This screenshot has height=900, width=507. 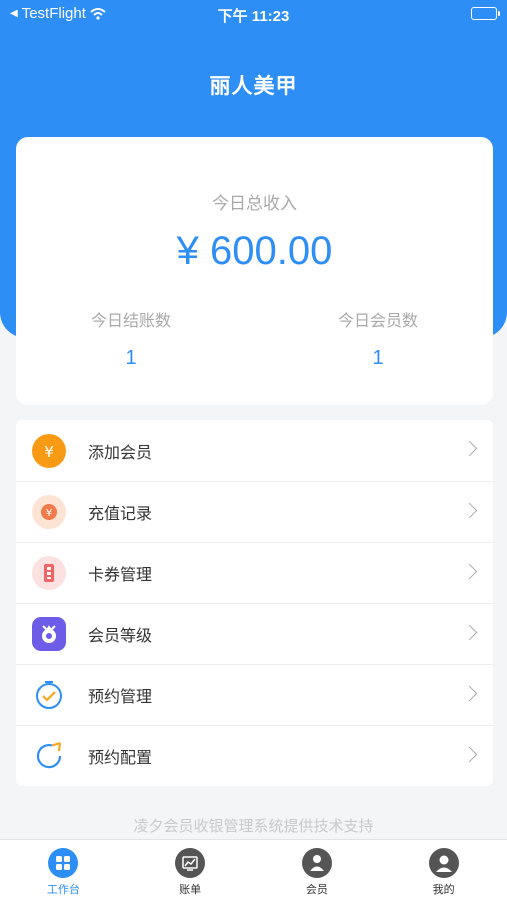 What do you see at coordinates (49, 634) in the screenshot?
I see `member-level-icon` at bounding box center [49, 634].